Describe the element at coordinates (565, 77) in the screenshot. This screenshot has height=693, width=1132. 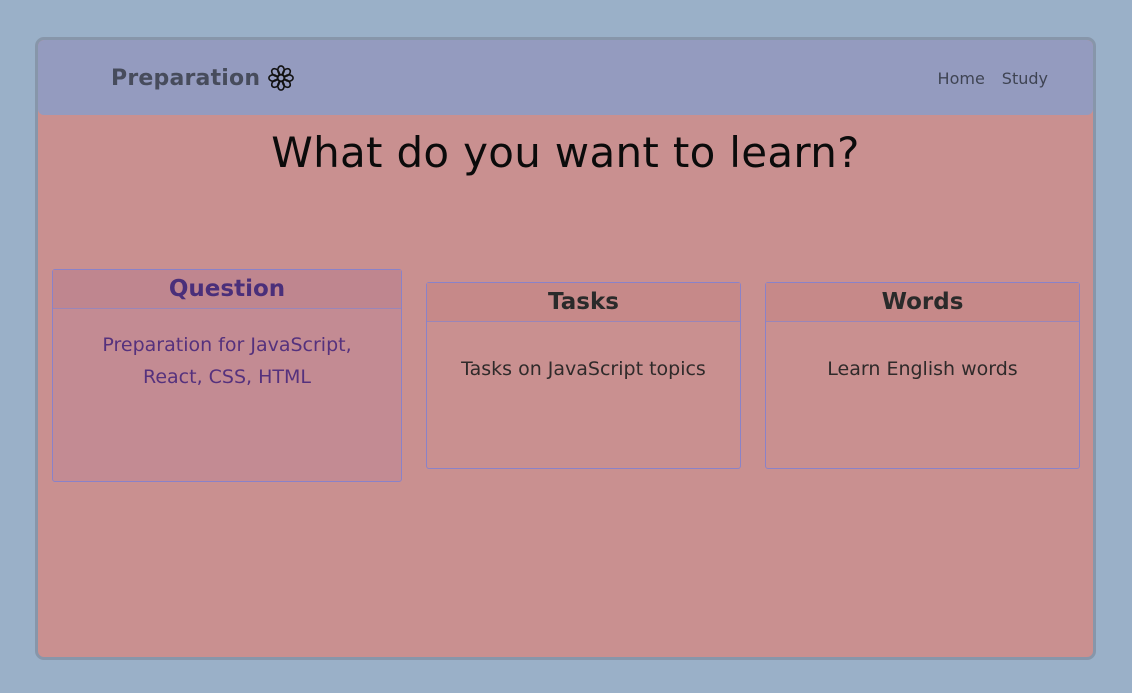
I see `navbar: Preparation Home Study` at that location.